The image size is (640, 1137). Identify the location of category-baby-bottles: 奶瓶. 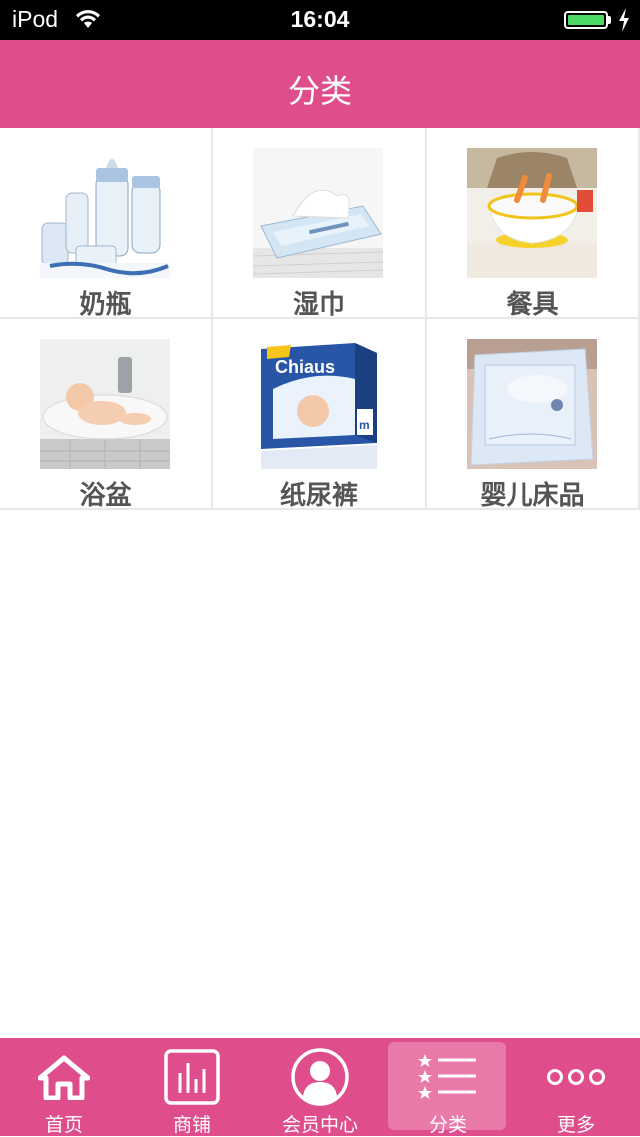
(106, 224).